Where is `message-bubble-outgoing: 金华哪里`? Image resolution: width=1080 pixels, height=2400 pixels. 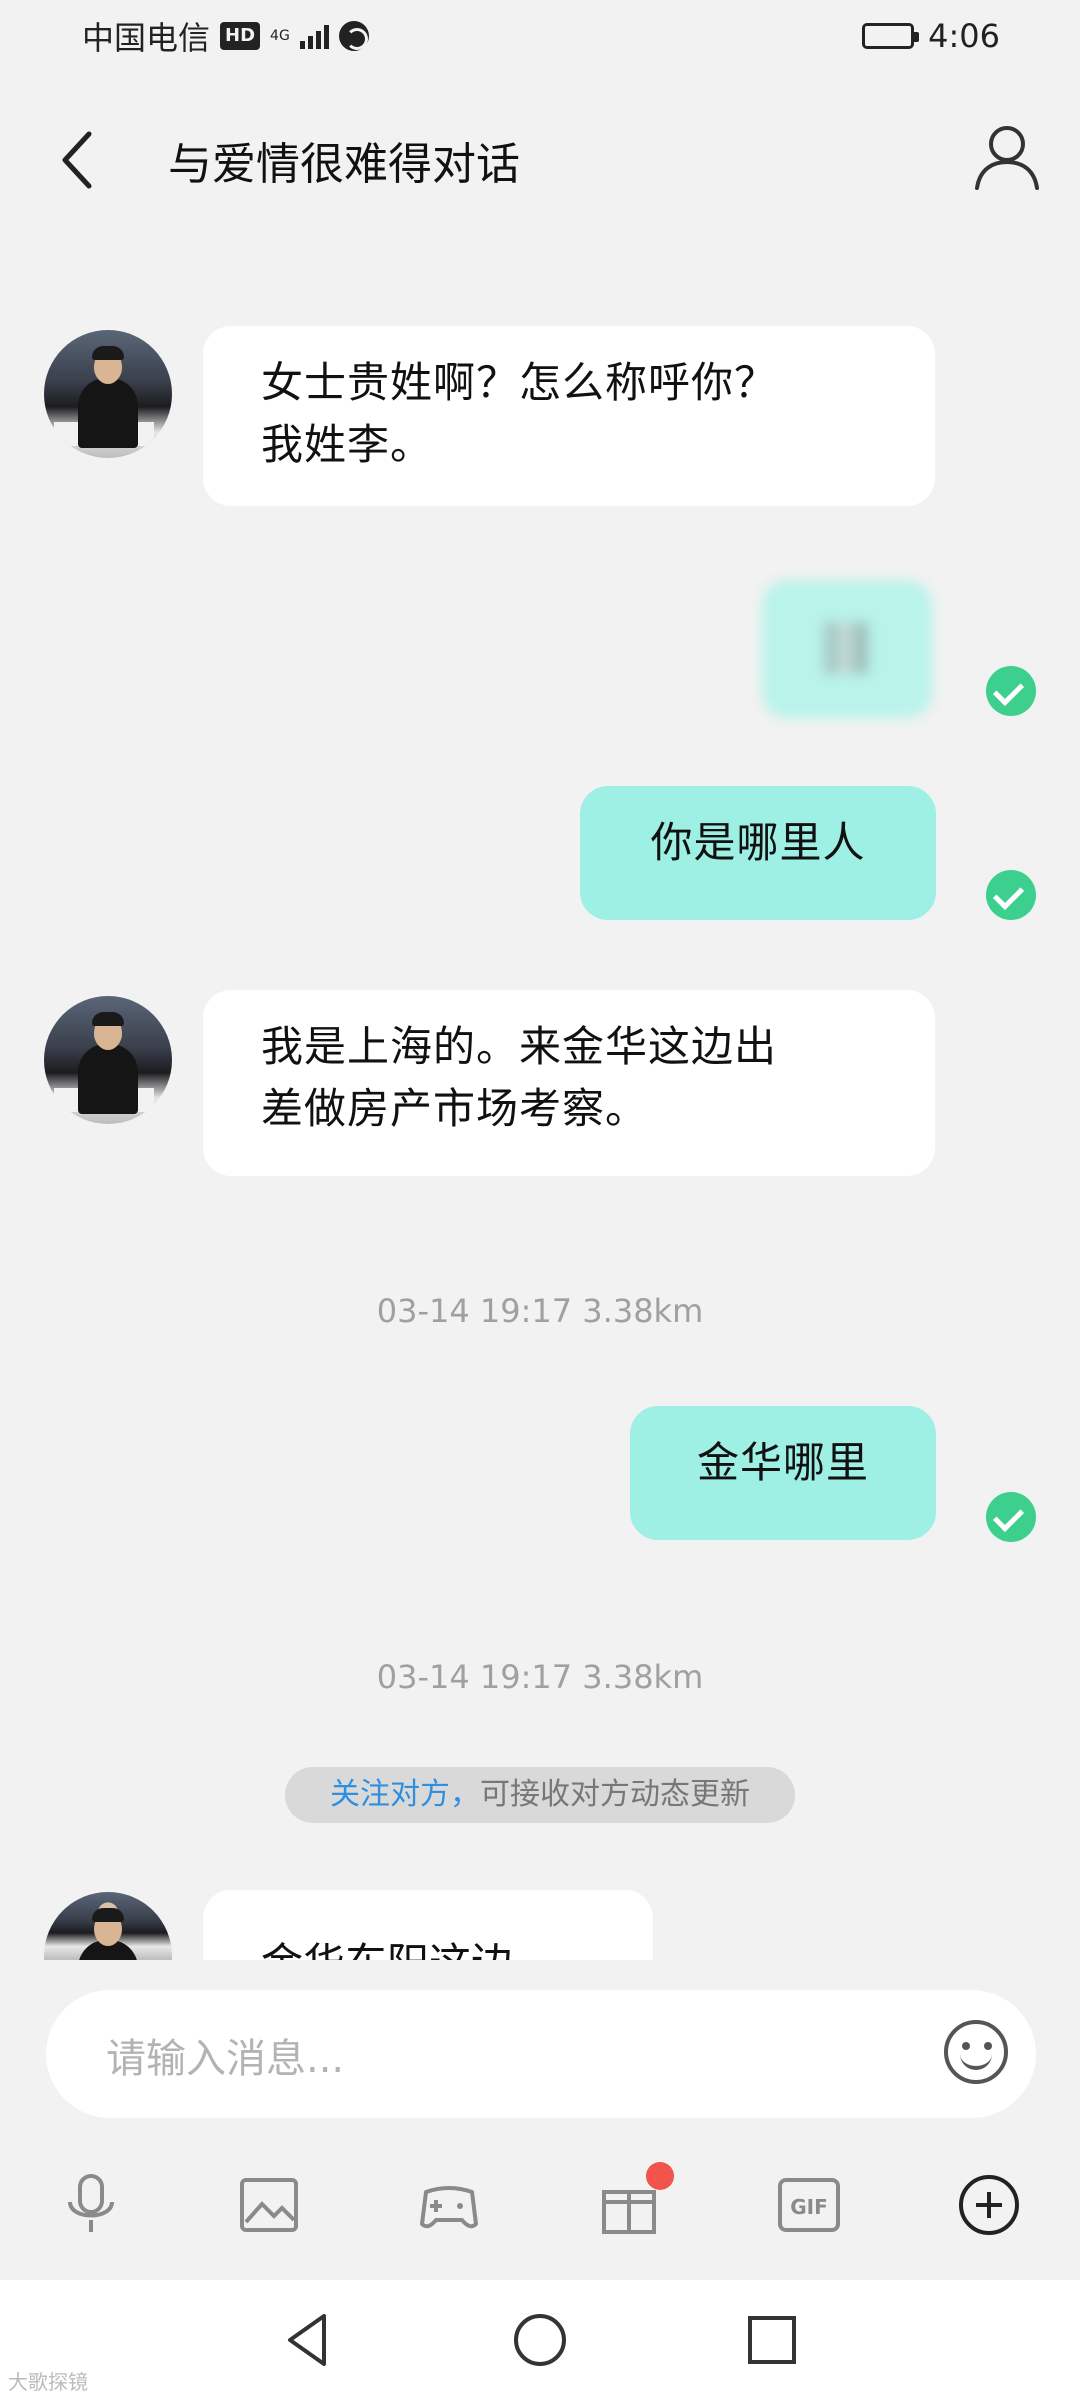
message-bubble-outgoing: 金华哪里 is located at coordinates (783, 1473).